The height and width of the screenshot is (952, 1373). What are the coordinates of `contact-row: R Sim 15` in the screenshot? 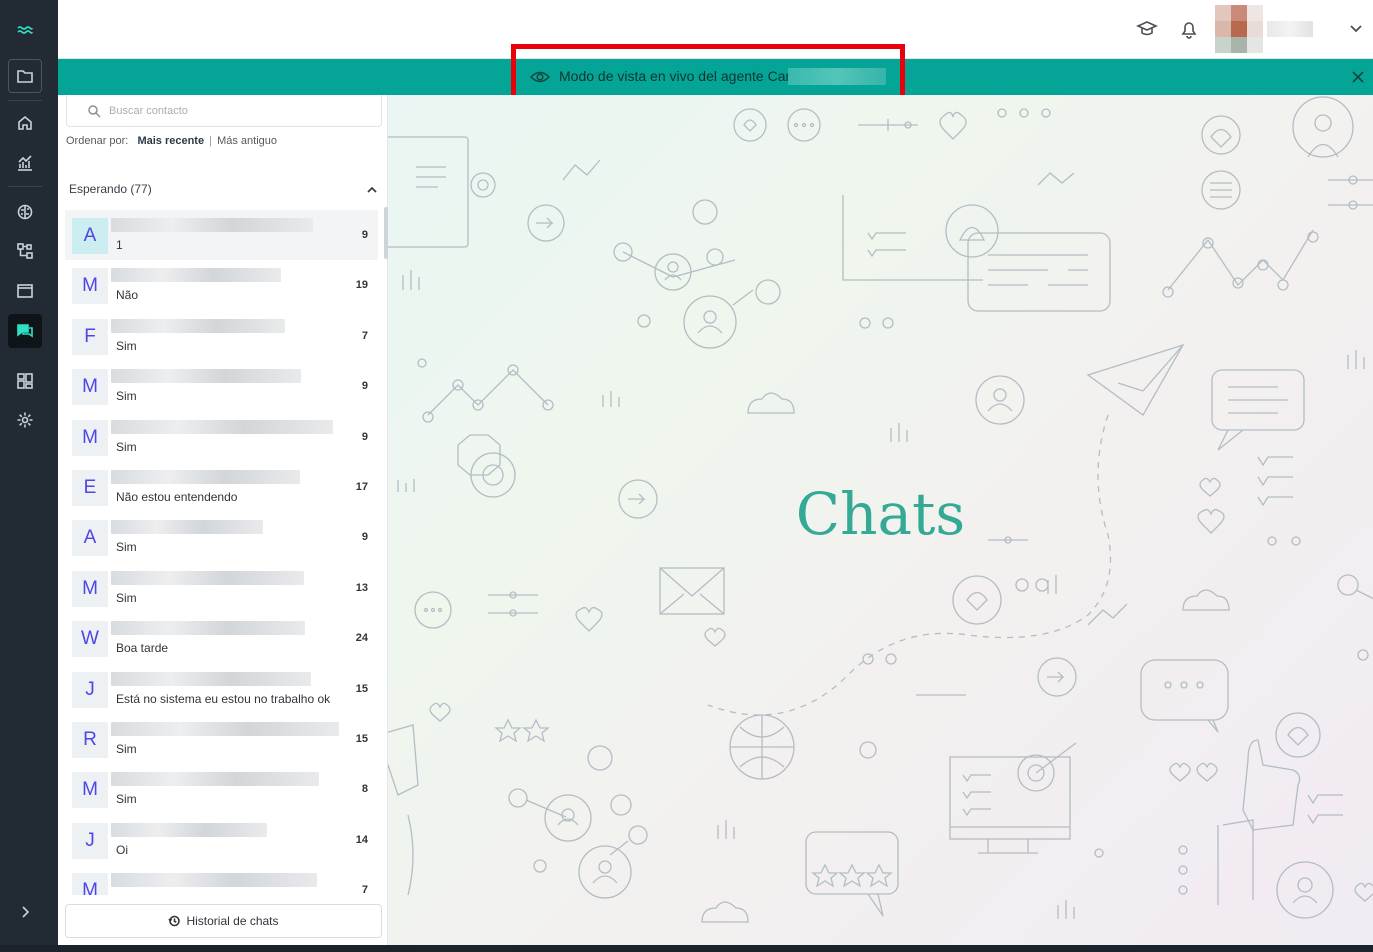 It's located at (221, 739).